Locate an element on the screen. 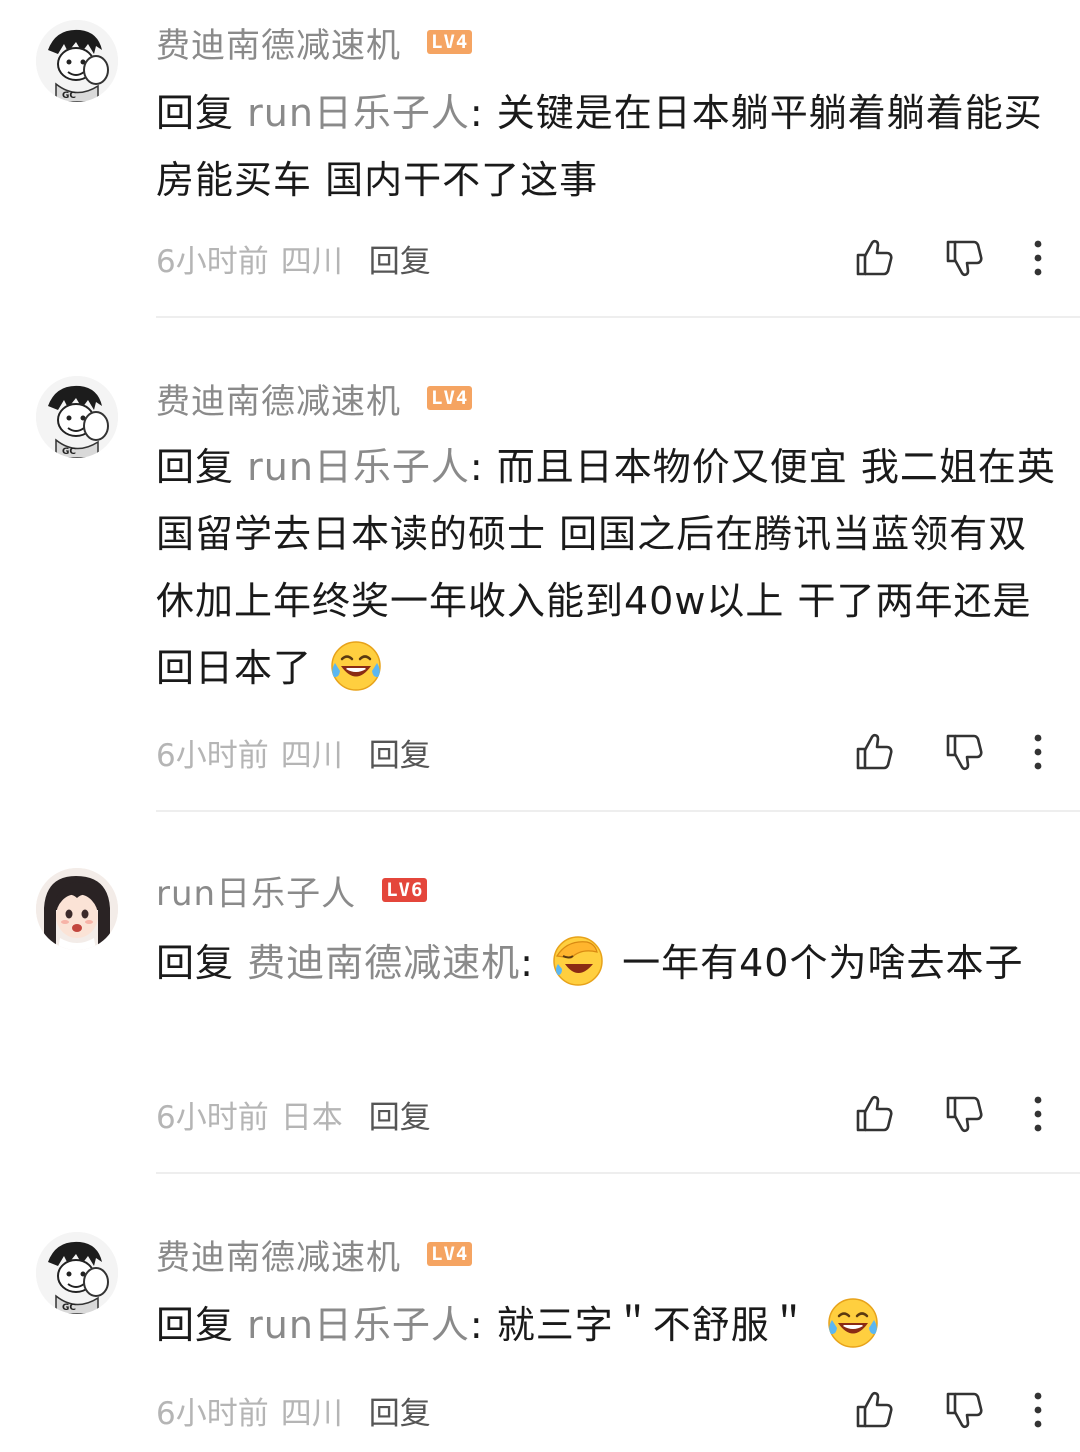 This screenshot has height=1452, width=1080. level-badge: LV6 is located at coordinates (405, 890).